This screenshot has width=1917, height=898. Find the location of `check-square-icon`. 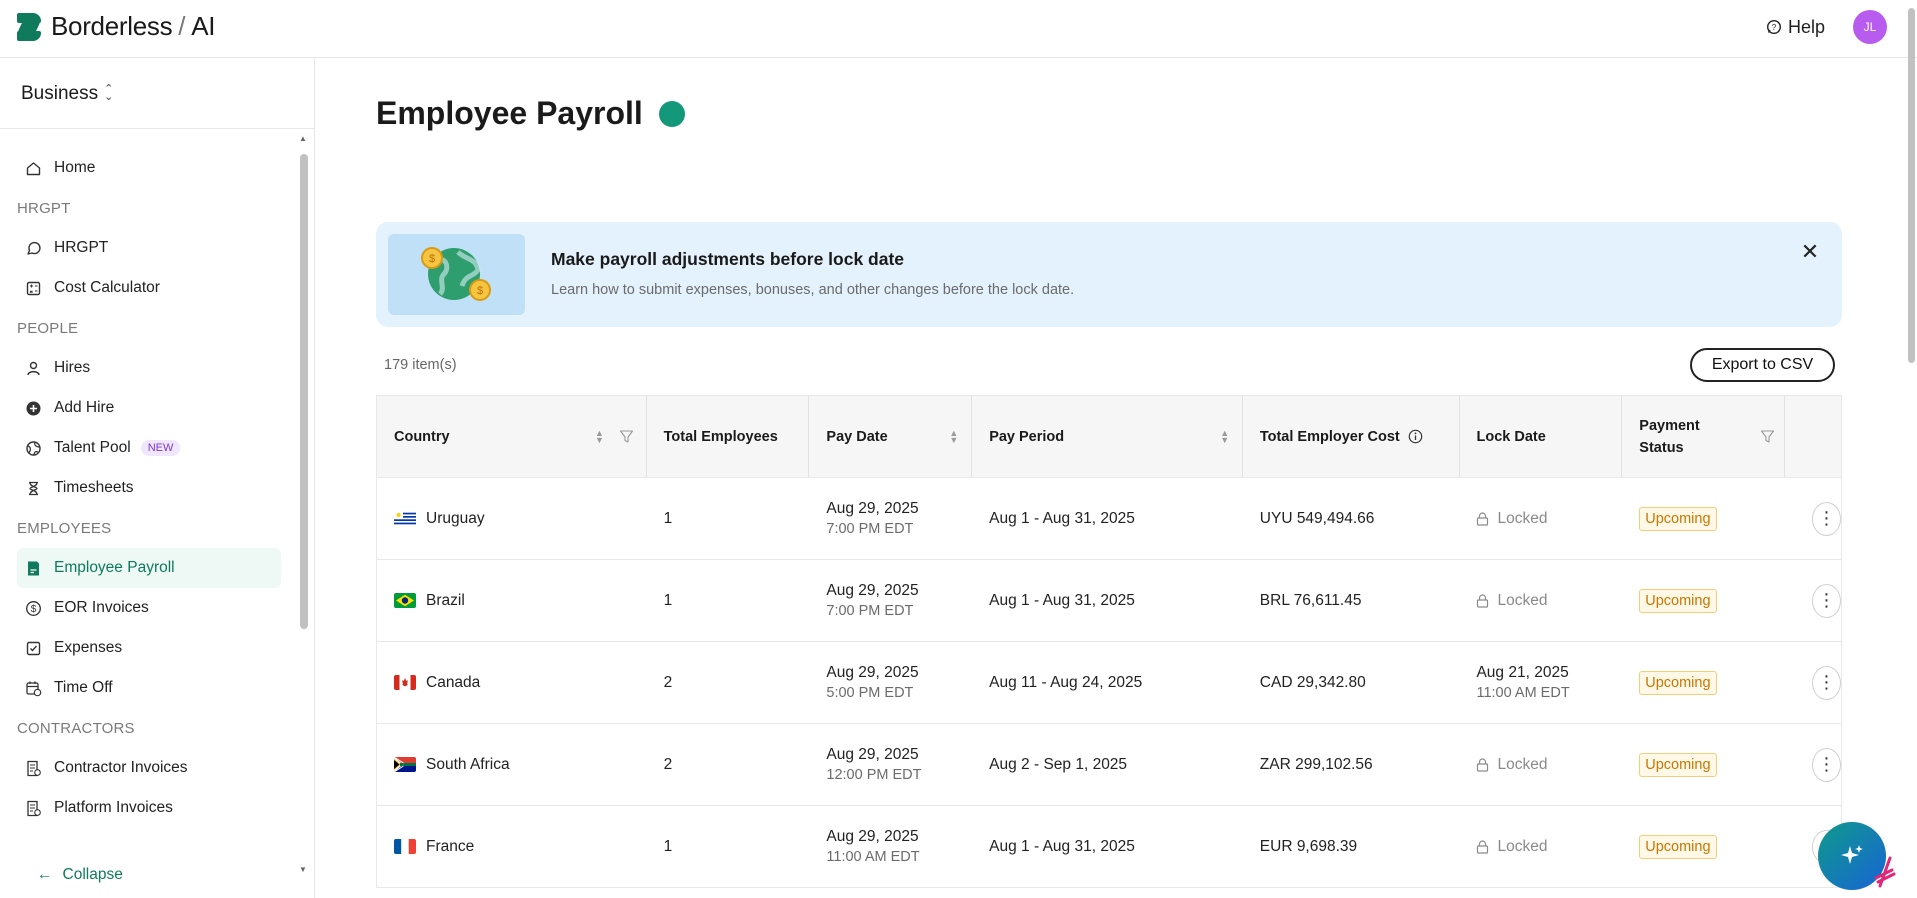

check-square-icon is located at coordinates (33, 648).